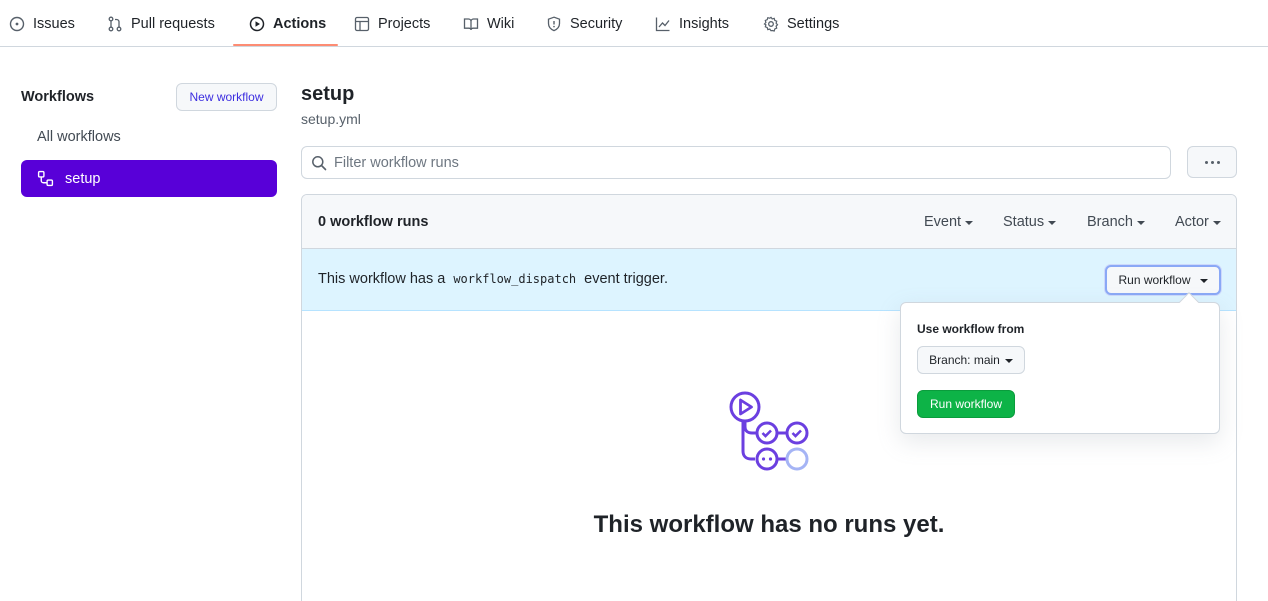 Image resolution: width=1268 pixels, height=601 pixels. Describe the element at coordinates (662, 24) in the screenshot. I see `graph-icon` at that location.